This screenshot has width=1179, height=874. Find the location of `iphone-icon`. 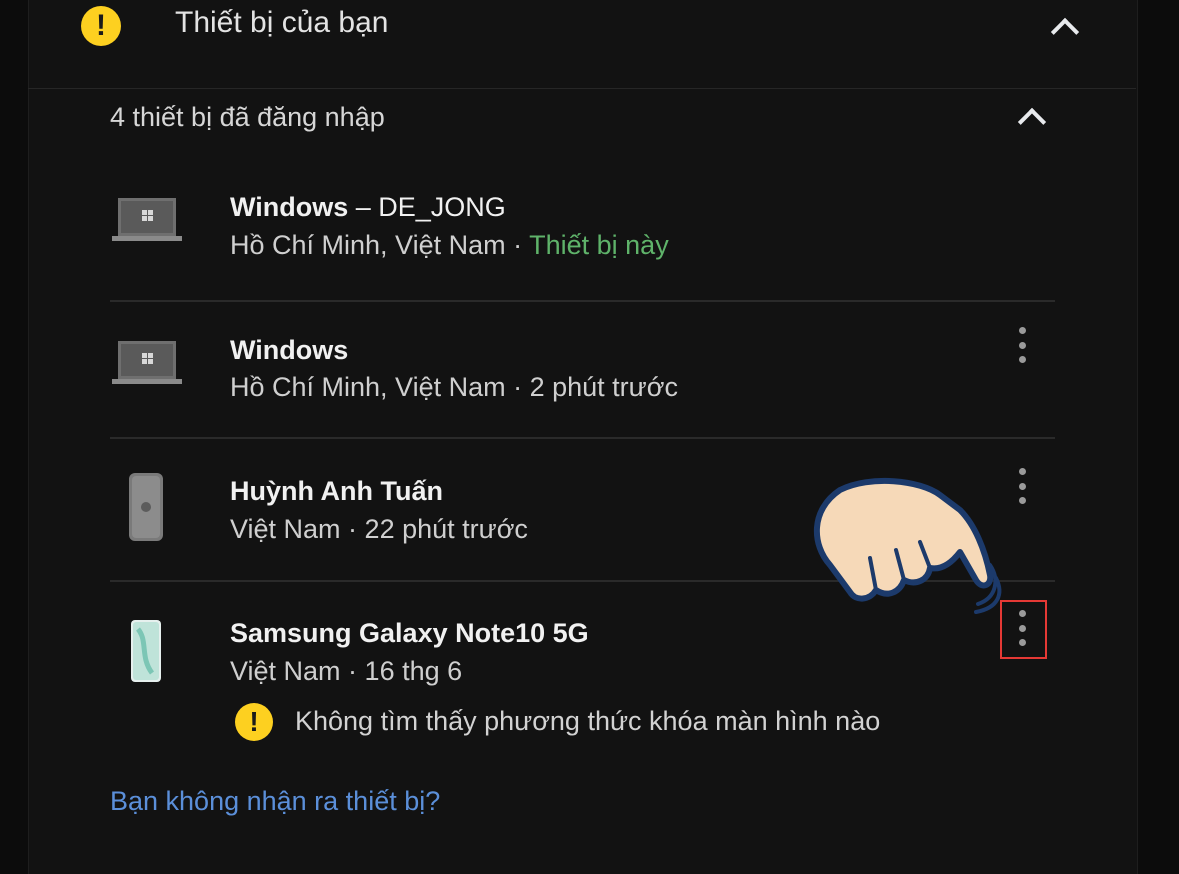

iphone-icon is located at coordinates (146, 507).